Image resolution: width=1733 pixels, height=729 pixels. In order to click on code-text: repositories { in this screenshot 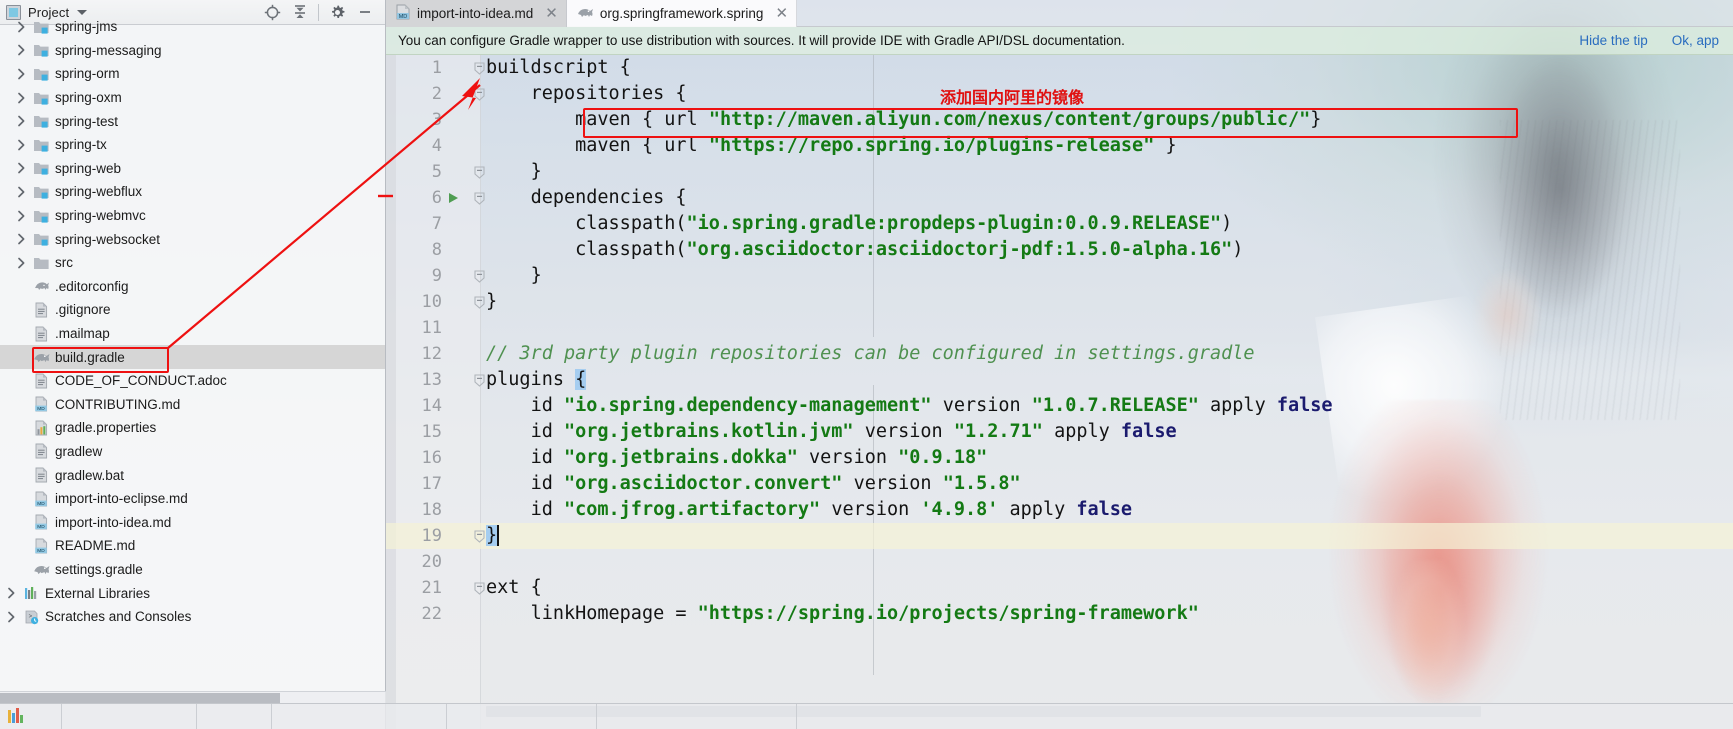, I will do `click(608, 93)`.